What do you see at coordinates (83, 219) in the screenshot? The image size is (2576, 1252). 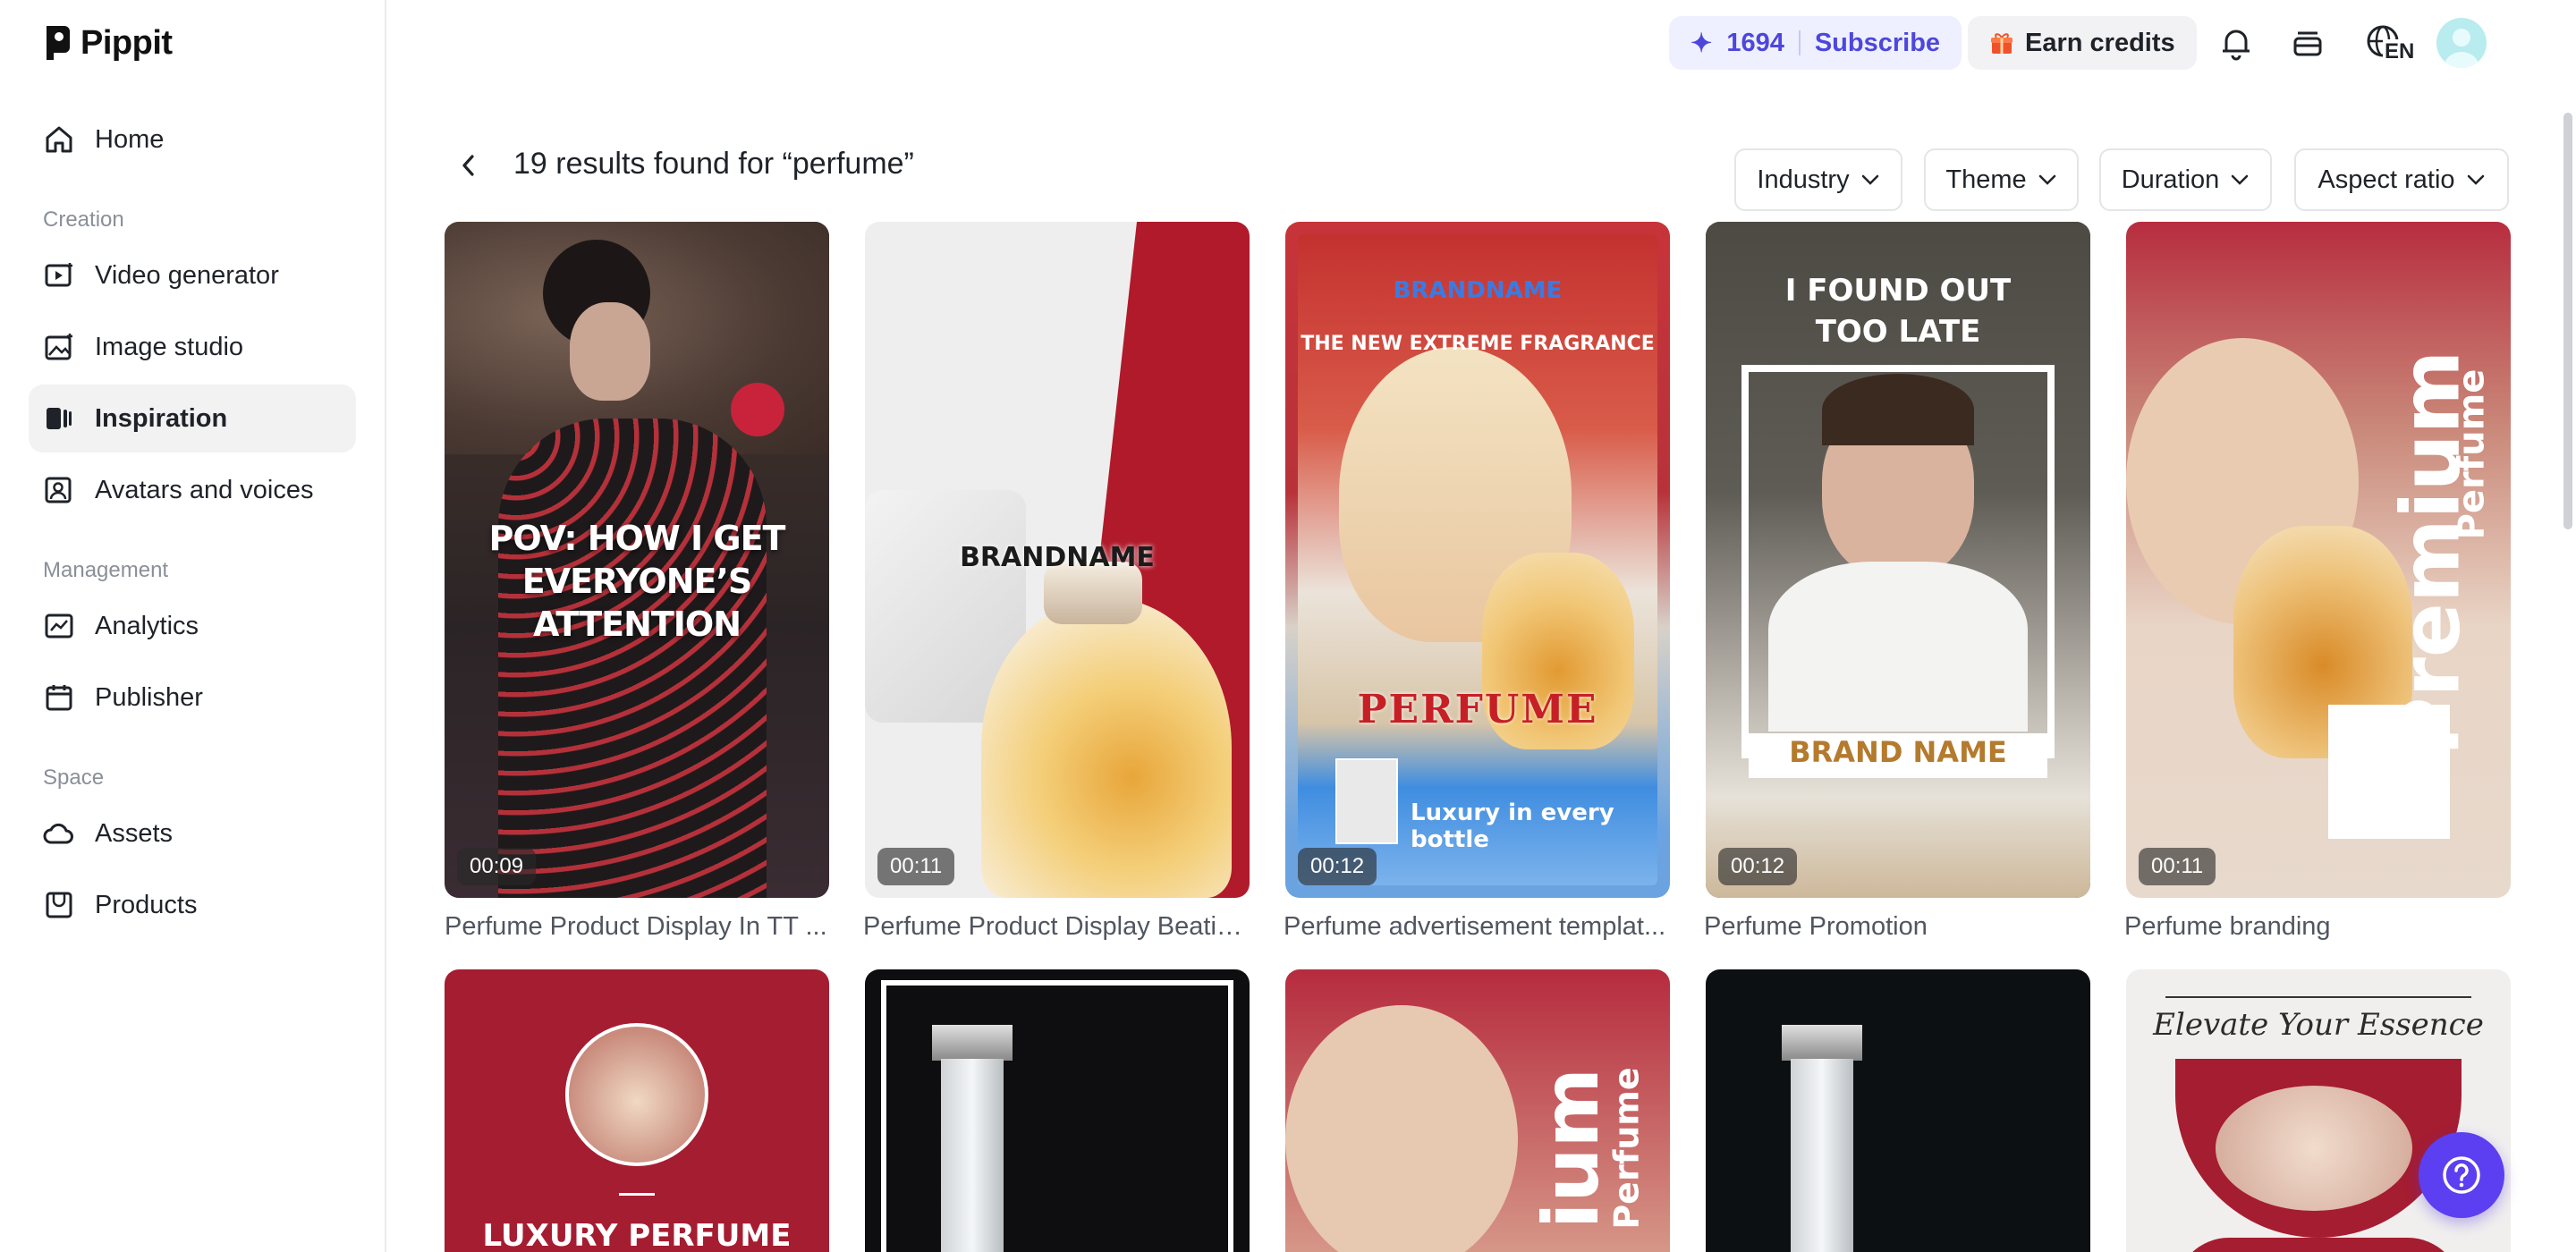 I see `section-label-creation: Creation` at bounding box center [83, 219].